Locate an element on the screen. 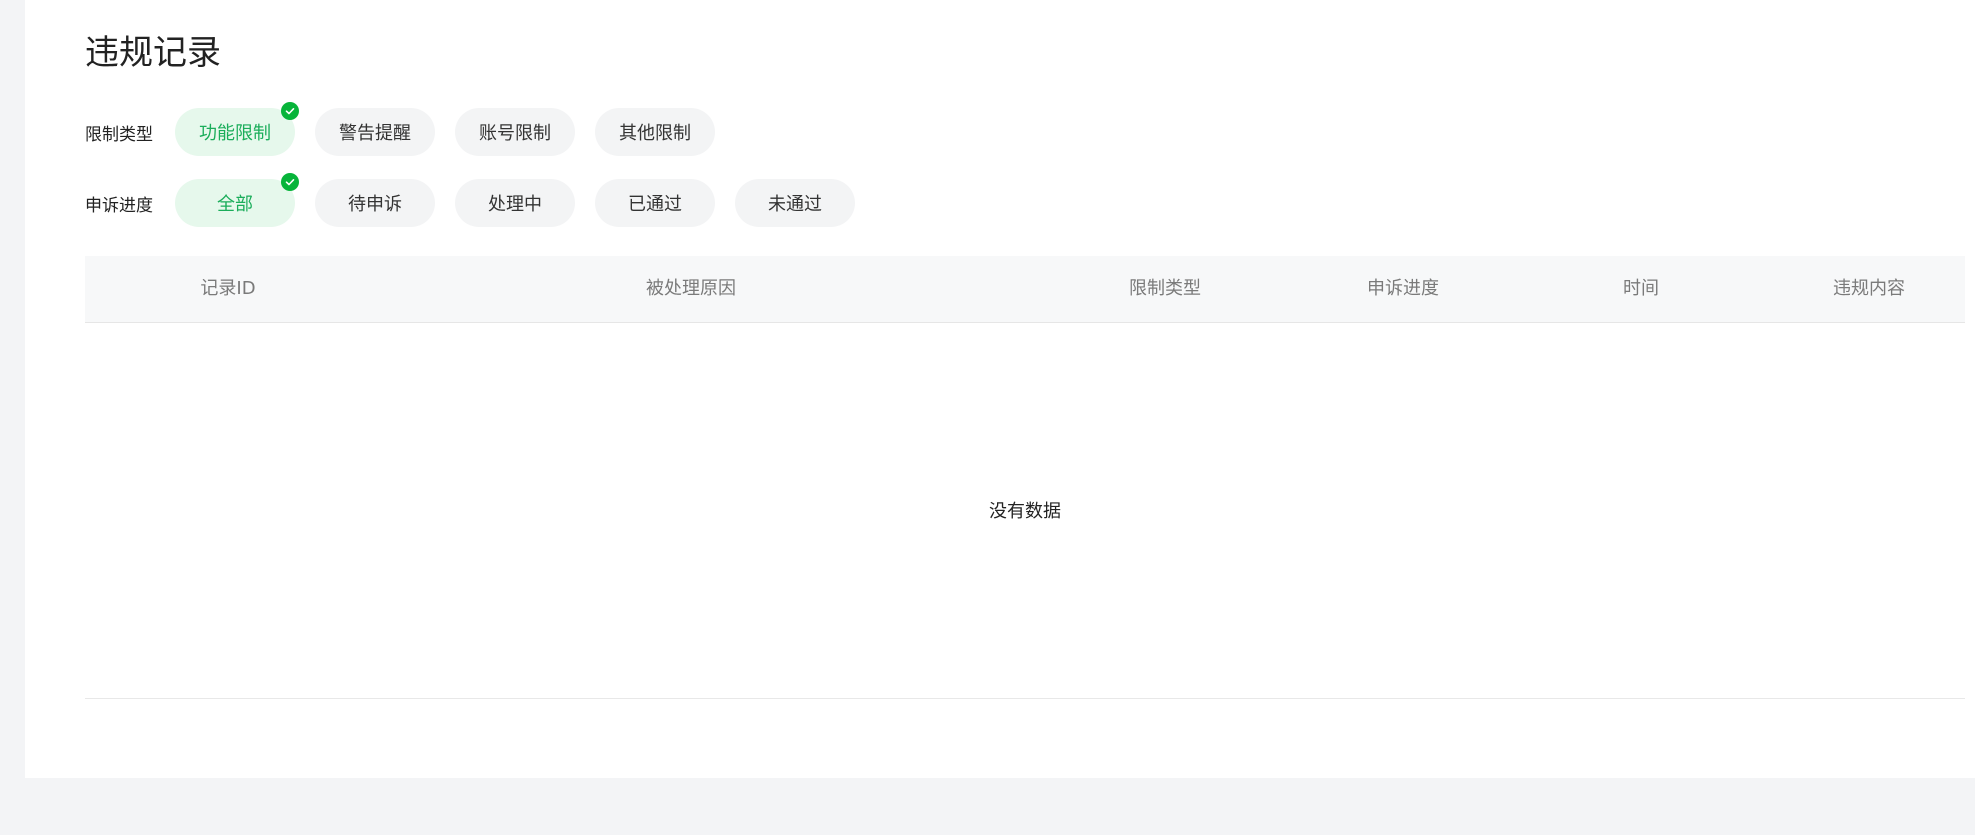  column-header-violation-content: 违规内容 is located at coordinates (1869, 288).